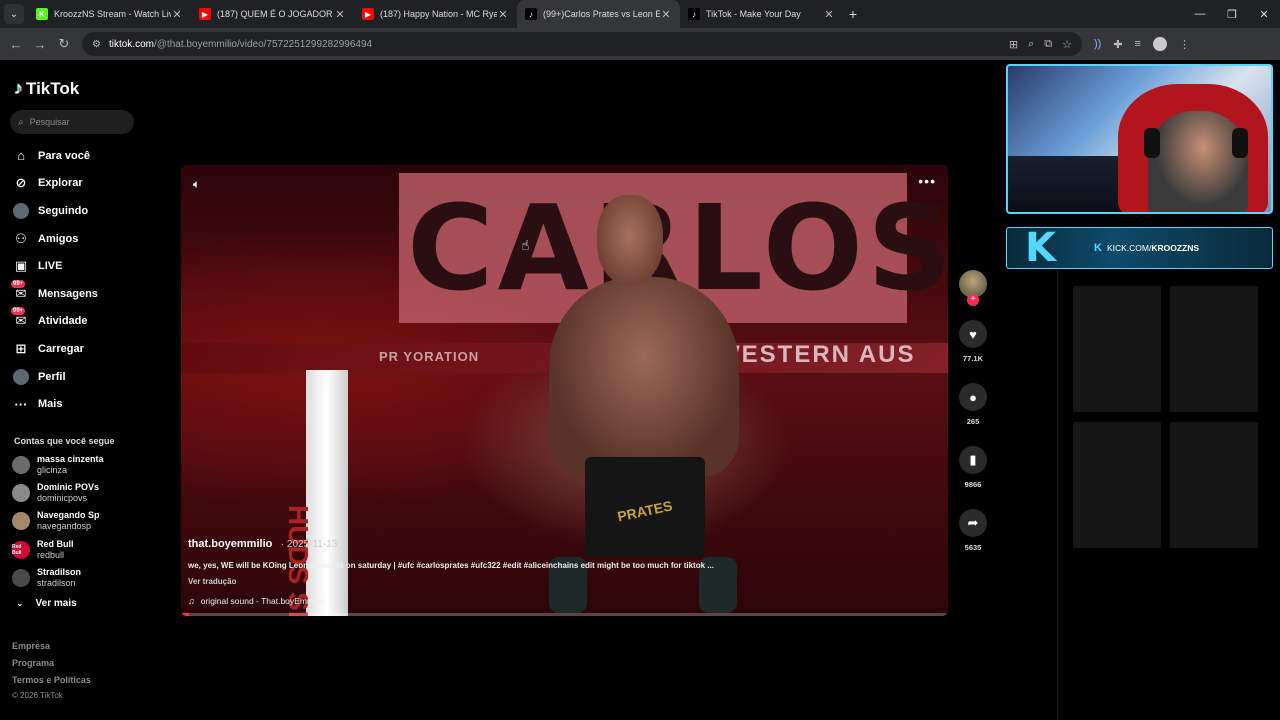  I want to click on see-more-button: ⌄ Ver mais, so click(46, 603).